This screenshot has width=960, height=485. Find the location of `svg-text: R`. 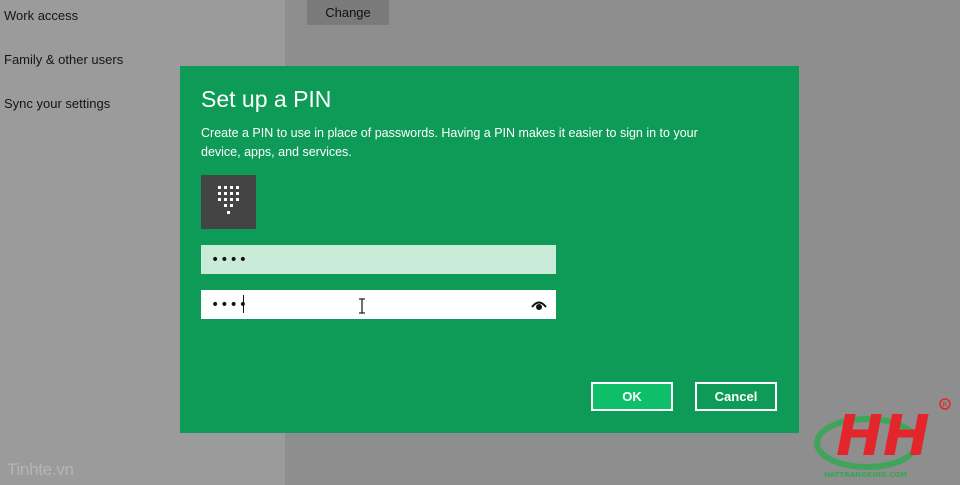

svg-text: R is located at coordinates (945, 405).